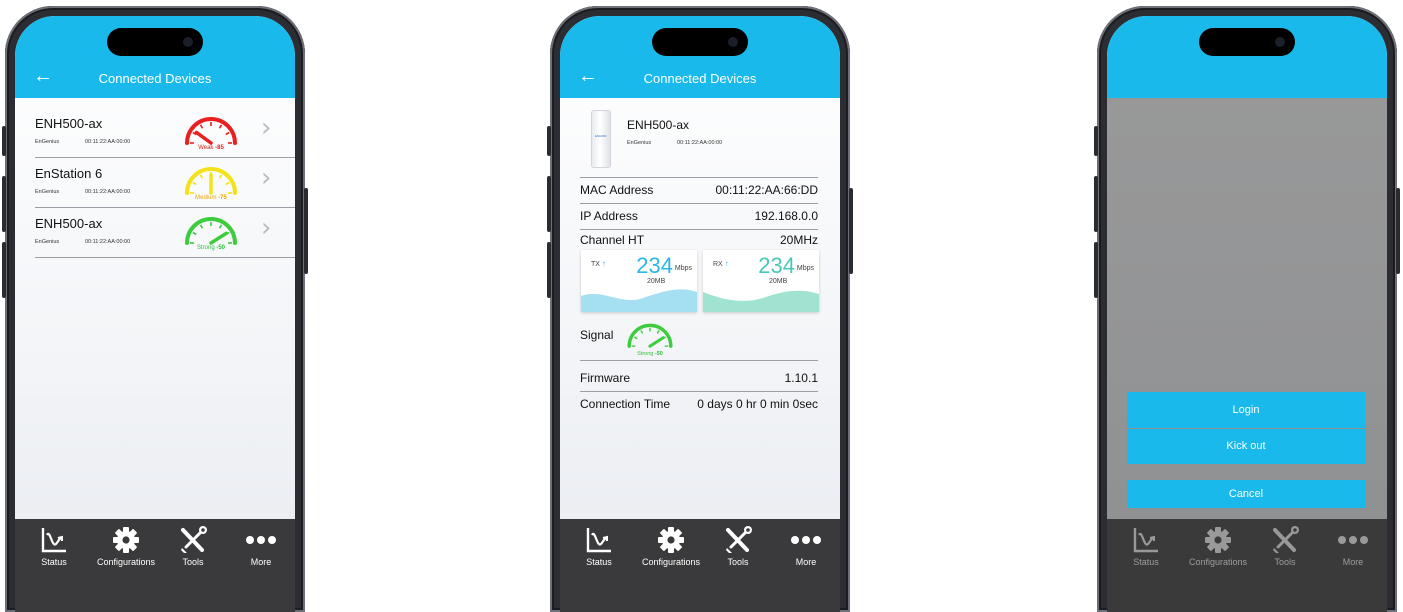 This screenshot has height=612, width=1403. Describe the element at coordinates (306, 231) in the screenshot. I see `power-button` at that location.